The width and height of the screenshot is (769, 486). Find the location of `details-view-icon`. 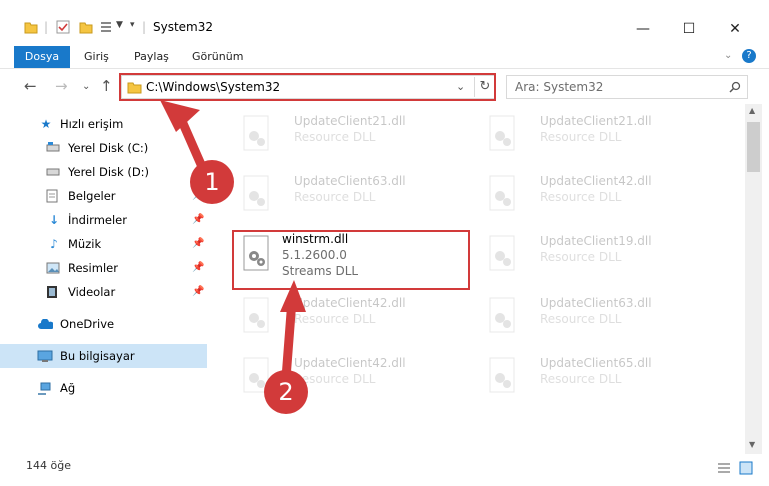

details-view-icon is located at coordinates (724, 468).